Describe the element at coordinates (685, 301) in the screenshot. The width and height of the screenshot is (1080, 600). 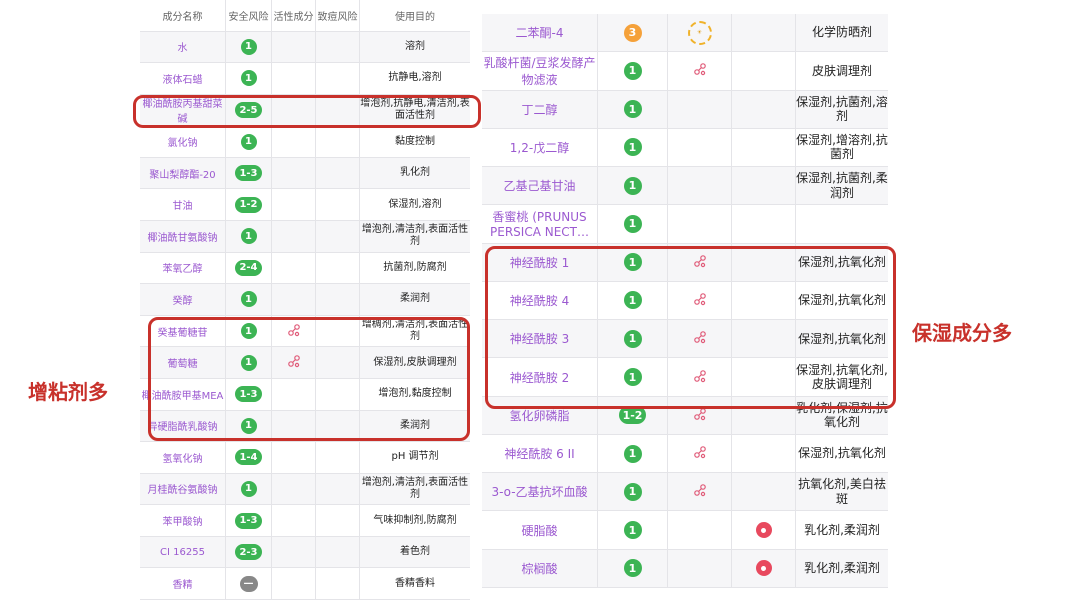
I see `table-row: 神经酰胺 4 1 保湿剂,抗氧化剂` at that location.